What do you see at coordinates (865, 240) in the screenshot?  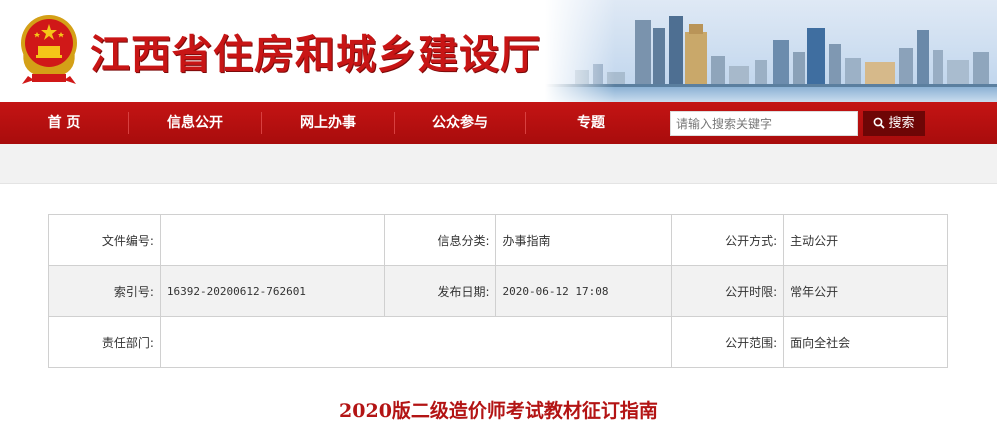 I see `meta-value: 主动公开` at bounding box center [865, 240].